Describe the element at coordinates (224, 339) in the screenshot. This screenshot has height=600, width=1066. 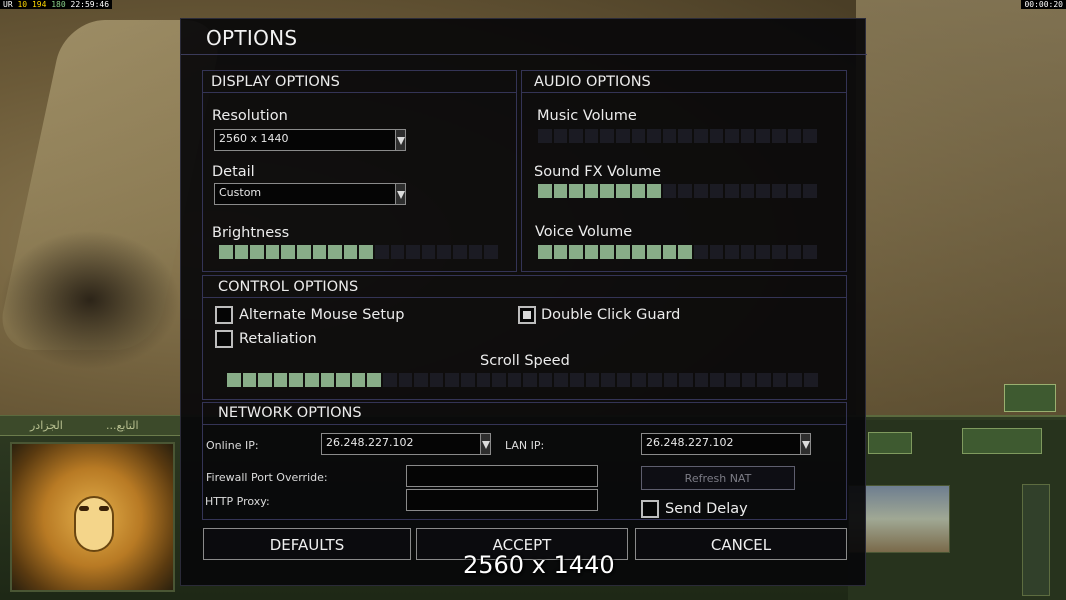
I see `retaliation-checkbox` at that location.